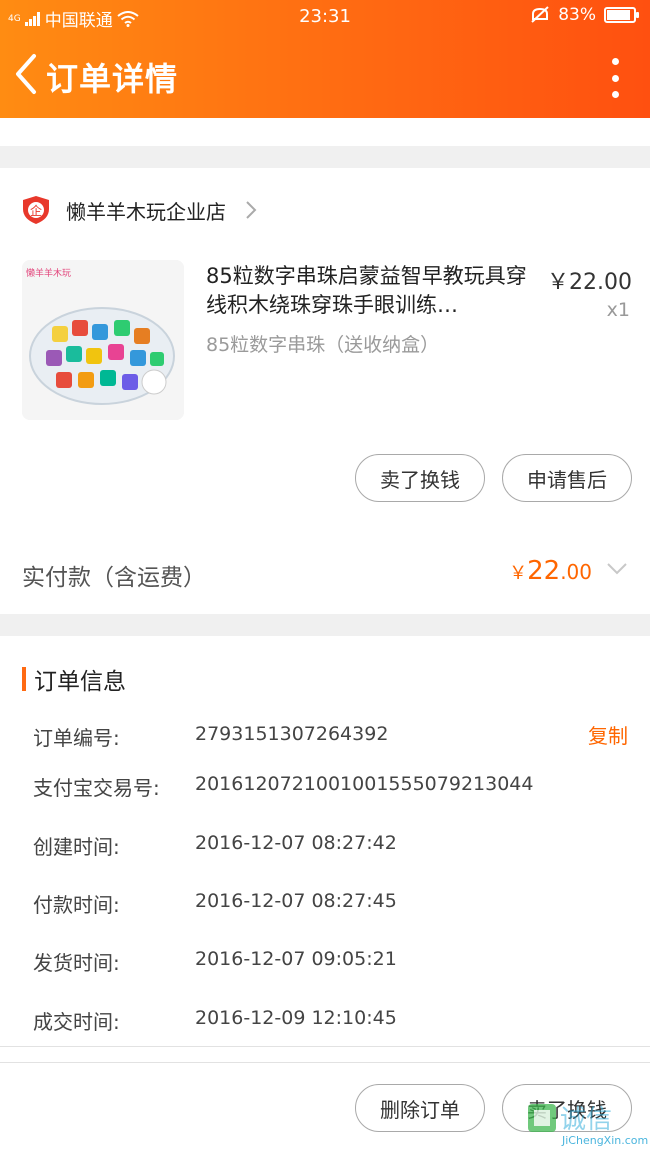  What do you see at coordinates (420, 1108) in the screenshot?
I see `delete-order-button: 删除订单` at bounding box center [420, 1108].